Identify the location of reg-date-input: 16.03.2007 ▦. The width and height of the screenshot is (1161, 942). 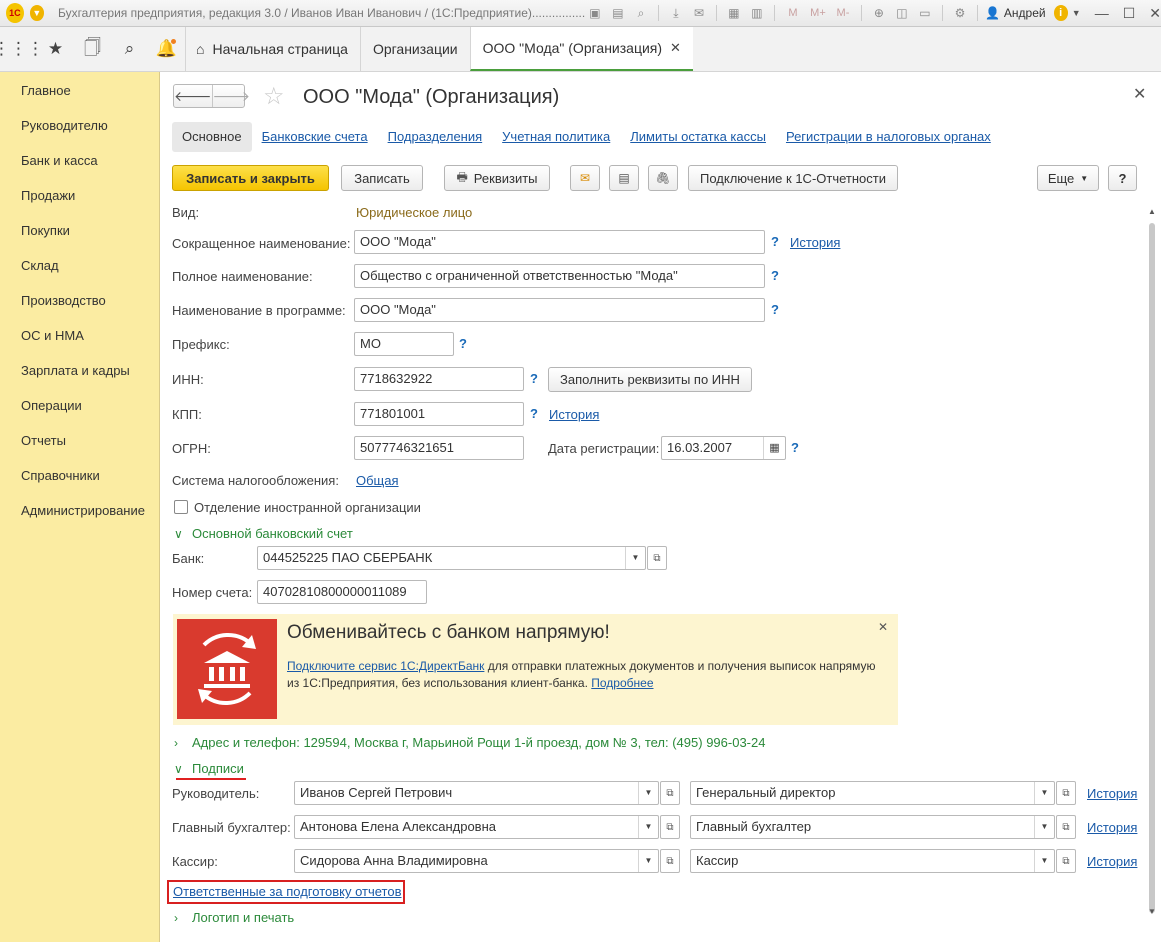
(723, 448).